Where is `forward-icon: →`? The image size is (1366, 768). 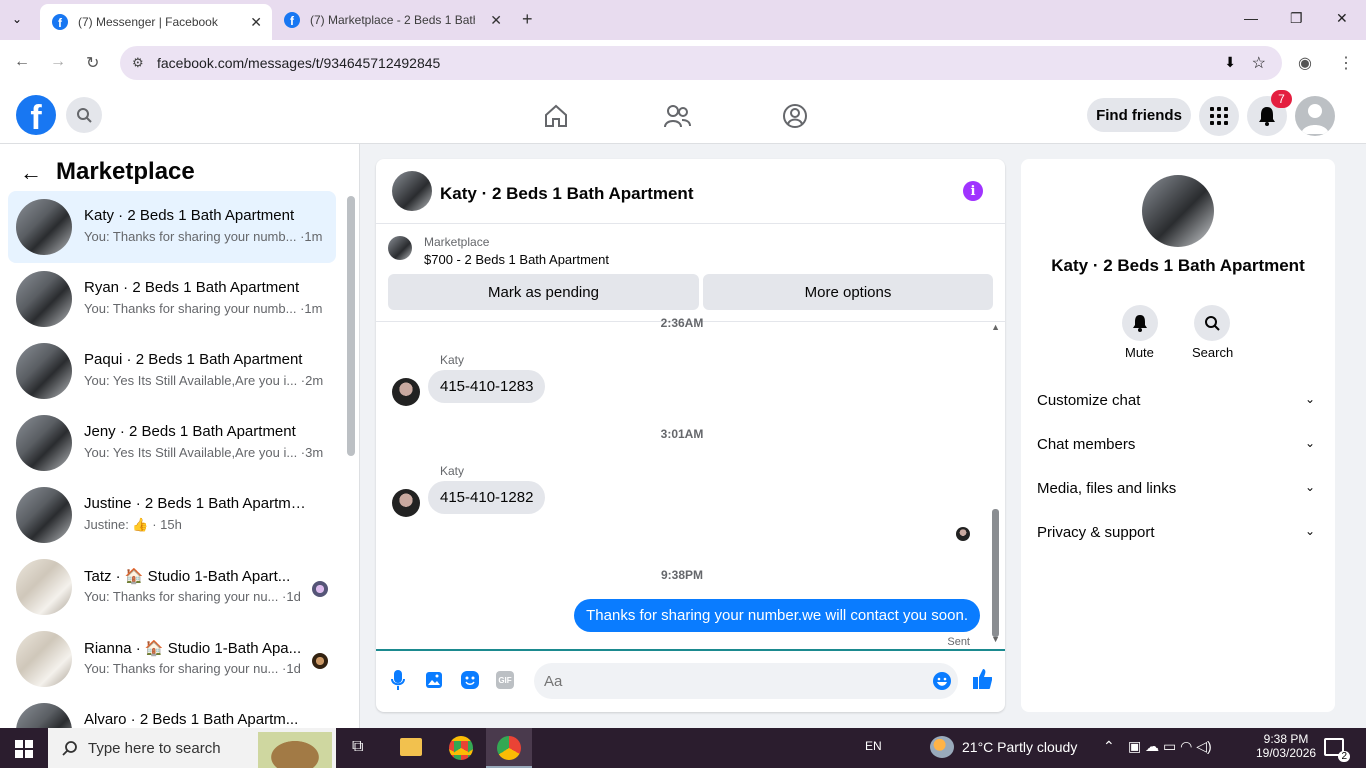 forward-icon: → is located at coordinates (58, 62).